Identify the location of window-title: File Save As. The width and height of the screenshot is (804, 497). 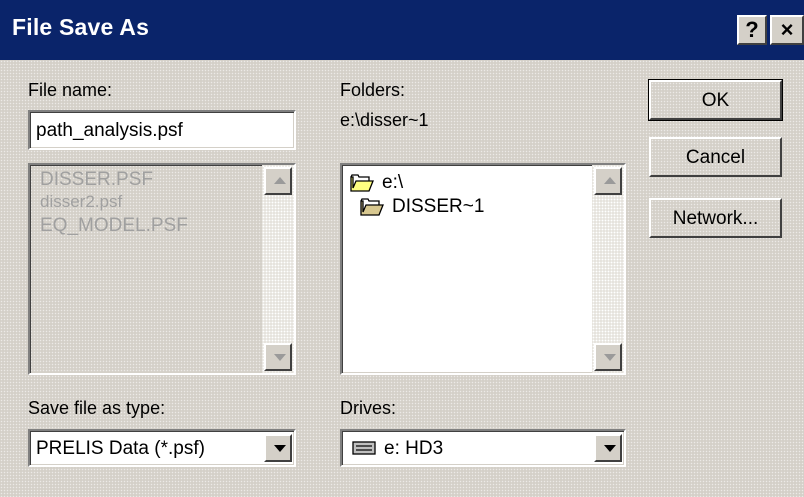
(81, 27).